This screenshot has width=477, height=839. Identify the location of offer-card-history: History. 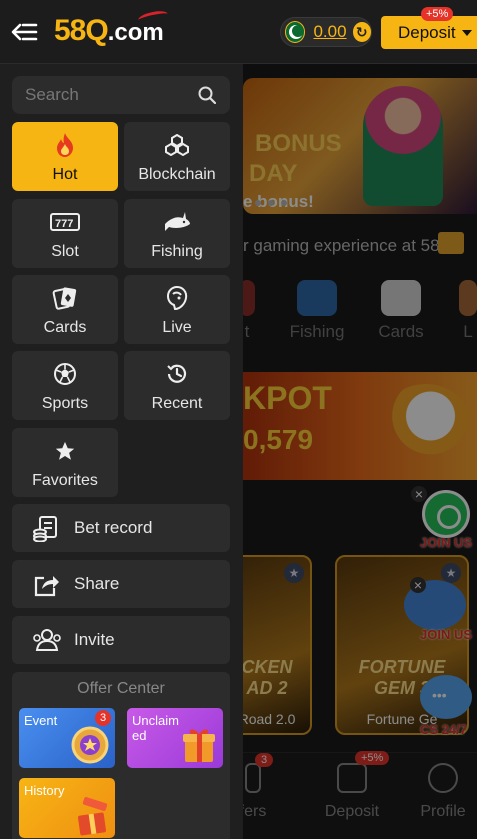
(67, 808).